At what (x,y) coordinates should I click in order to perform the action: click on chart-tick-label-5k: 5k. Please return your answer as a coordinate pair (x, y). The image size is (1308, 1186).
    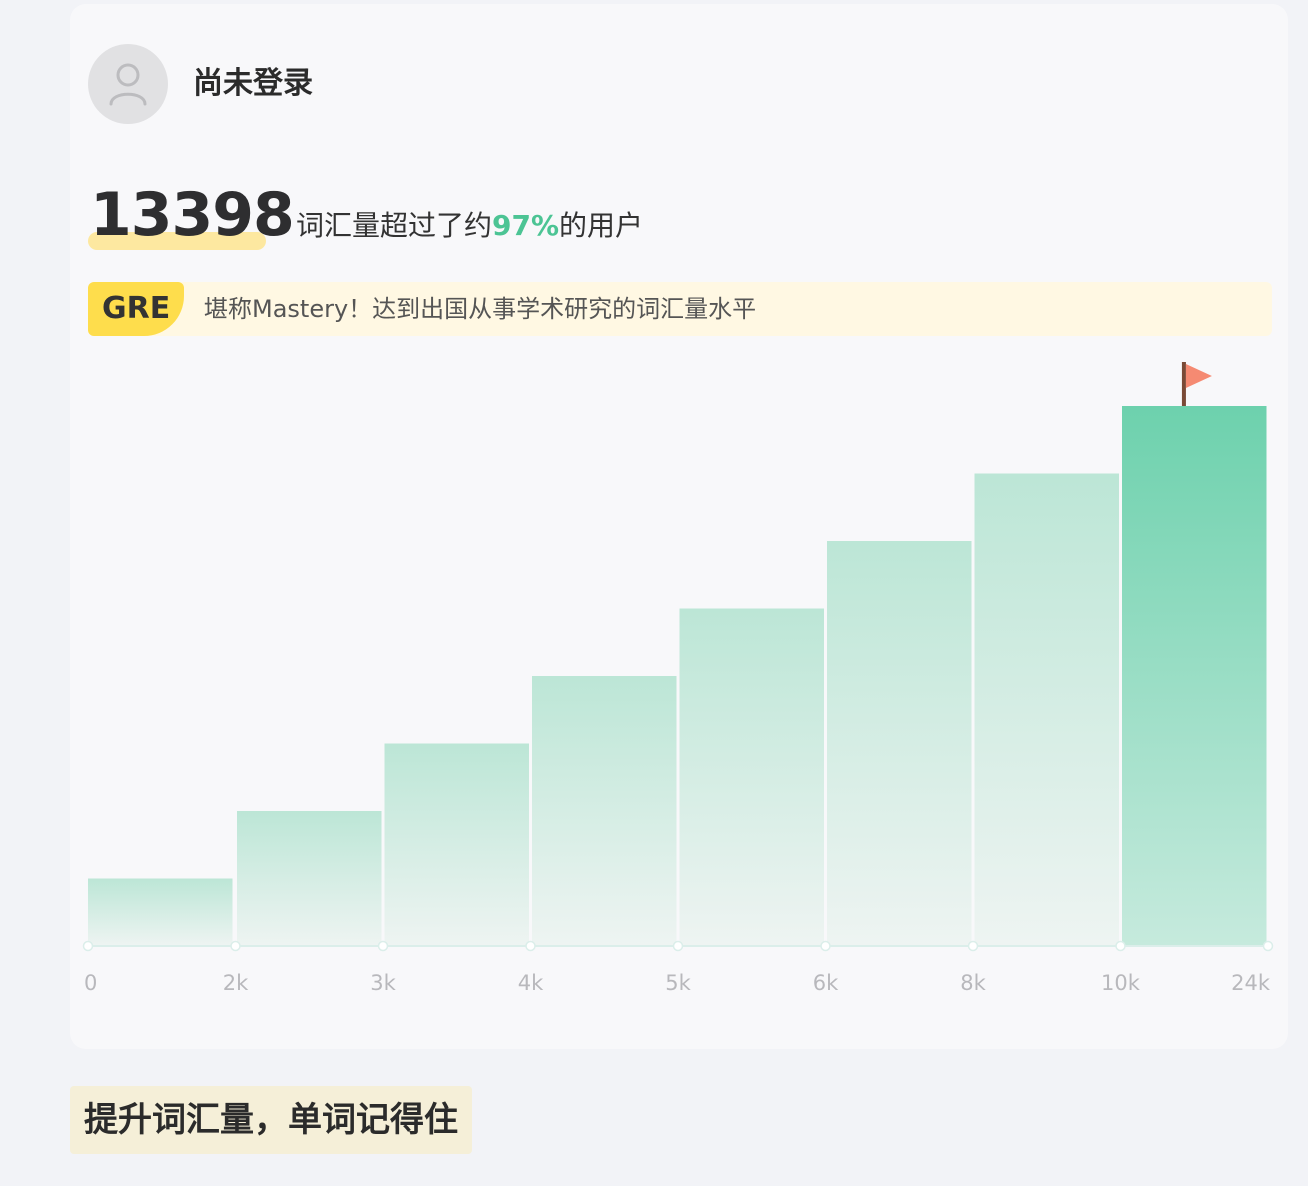
    Looking at the image, I should click on (678, 983).